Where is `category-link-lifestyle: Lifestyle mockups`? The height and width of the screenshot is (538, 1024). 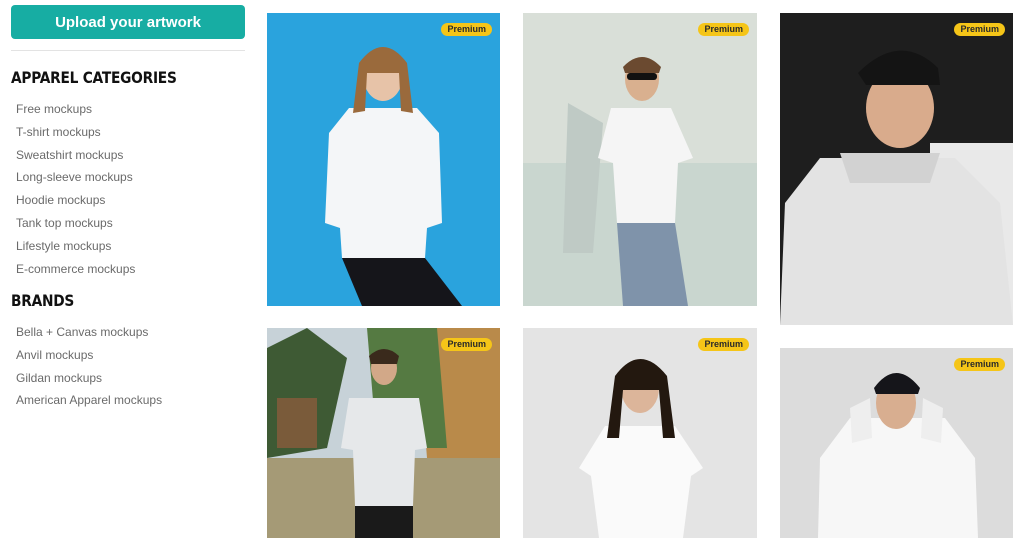 category-link-lifestyle: Lifestyle mockups is located at coordinates (75, 246).